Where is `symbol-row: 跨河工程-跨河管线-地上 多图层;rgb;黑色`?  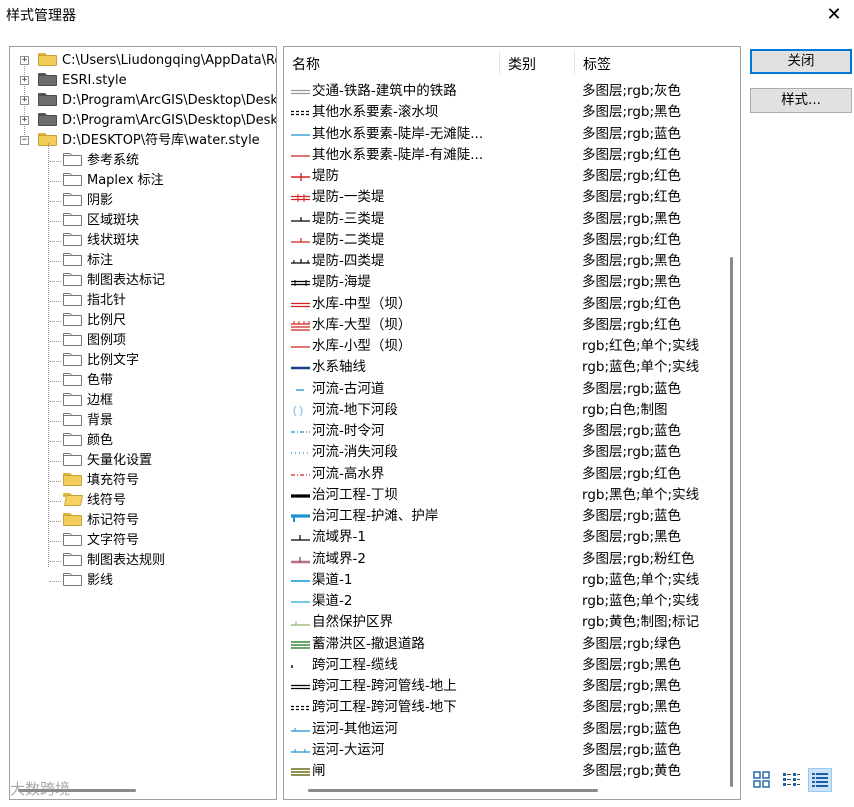
symbol-row: 跨河工程-跨河管线-地上 多图层;rgb;黑色 is located at coordinates (504, 686).